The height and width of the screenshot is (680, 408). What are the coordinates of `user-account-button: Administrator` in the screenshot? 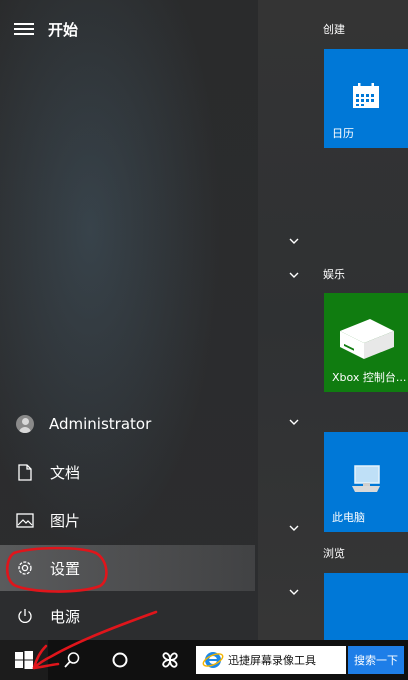 It's located at (127, 424).